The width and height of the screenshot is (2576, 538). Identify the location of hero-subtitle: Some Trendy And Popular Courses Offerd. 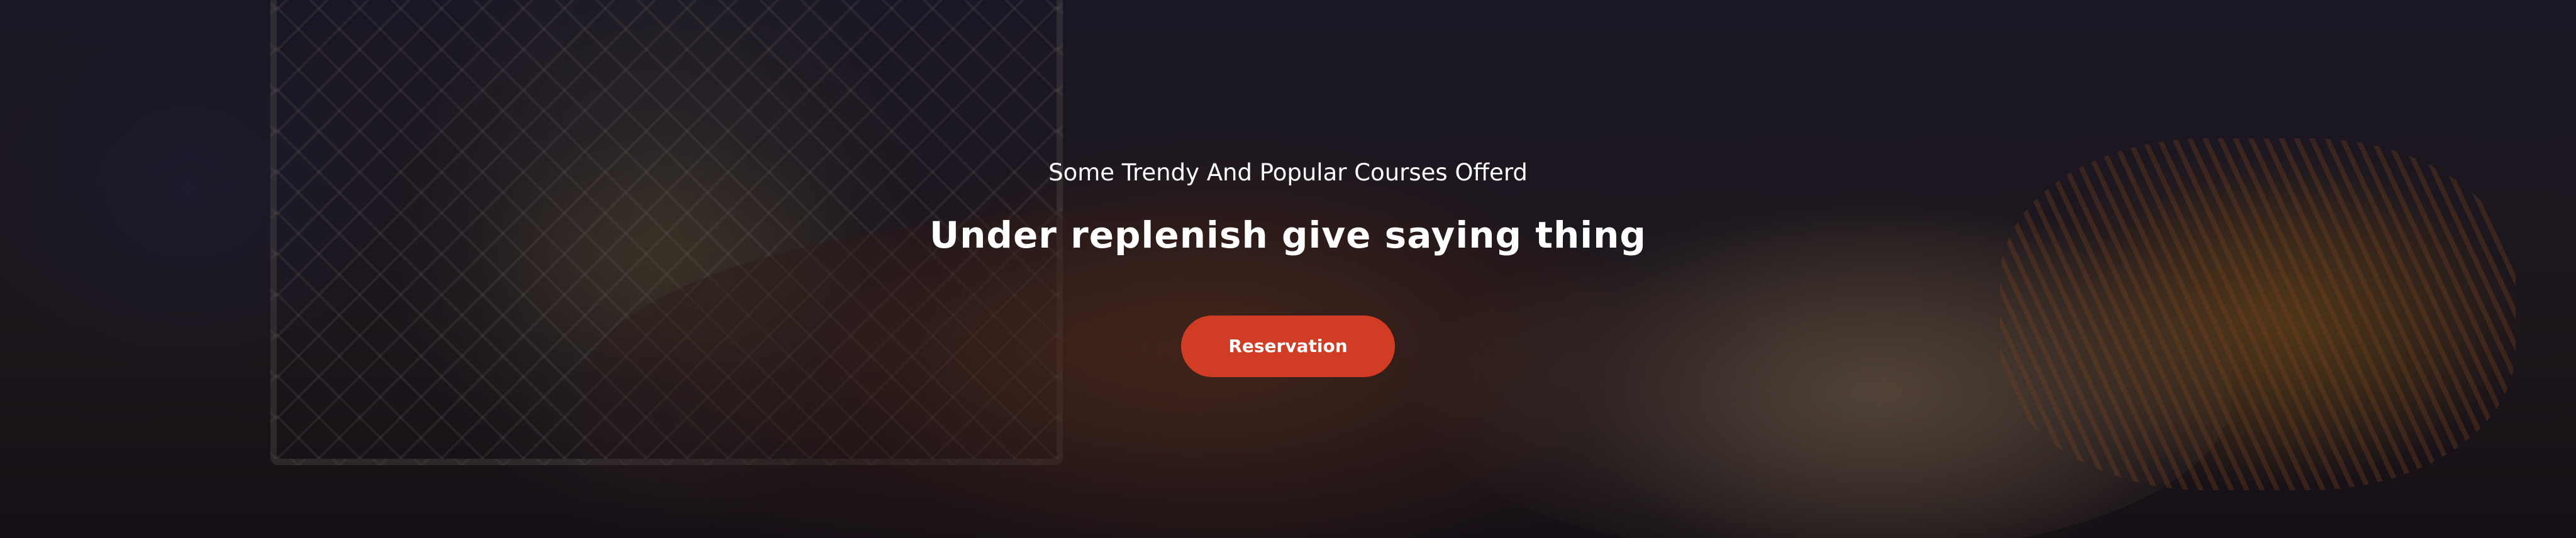
(1288, 172).